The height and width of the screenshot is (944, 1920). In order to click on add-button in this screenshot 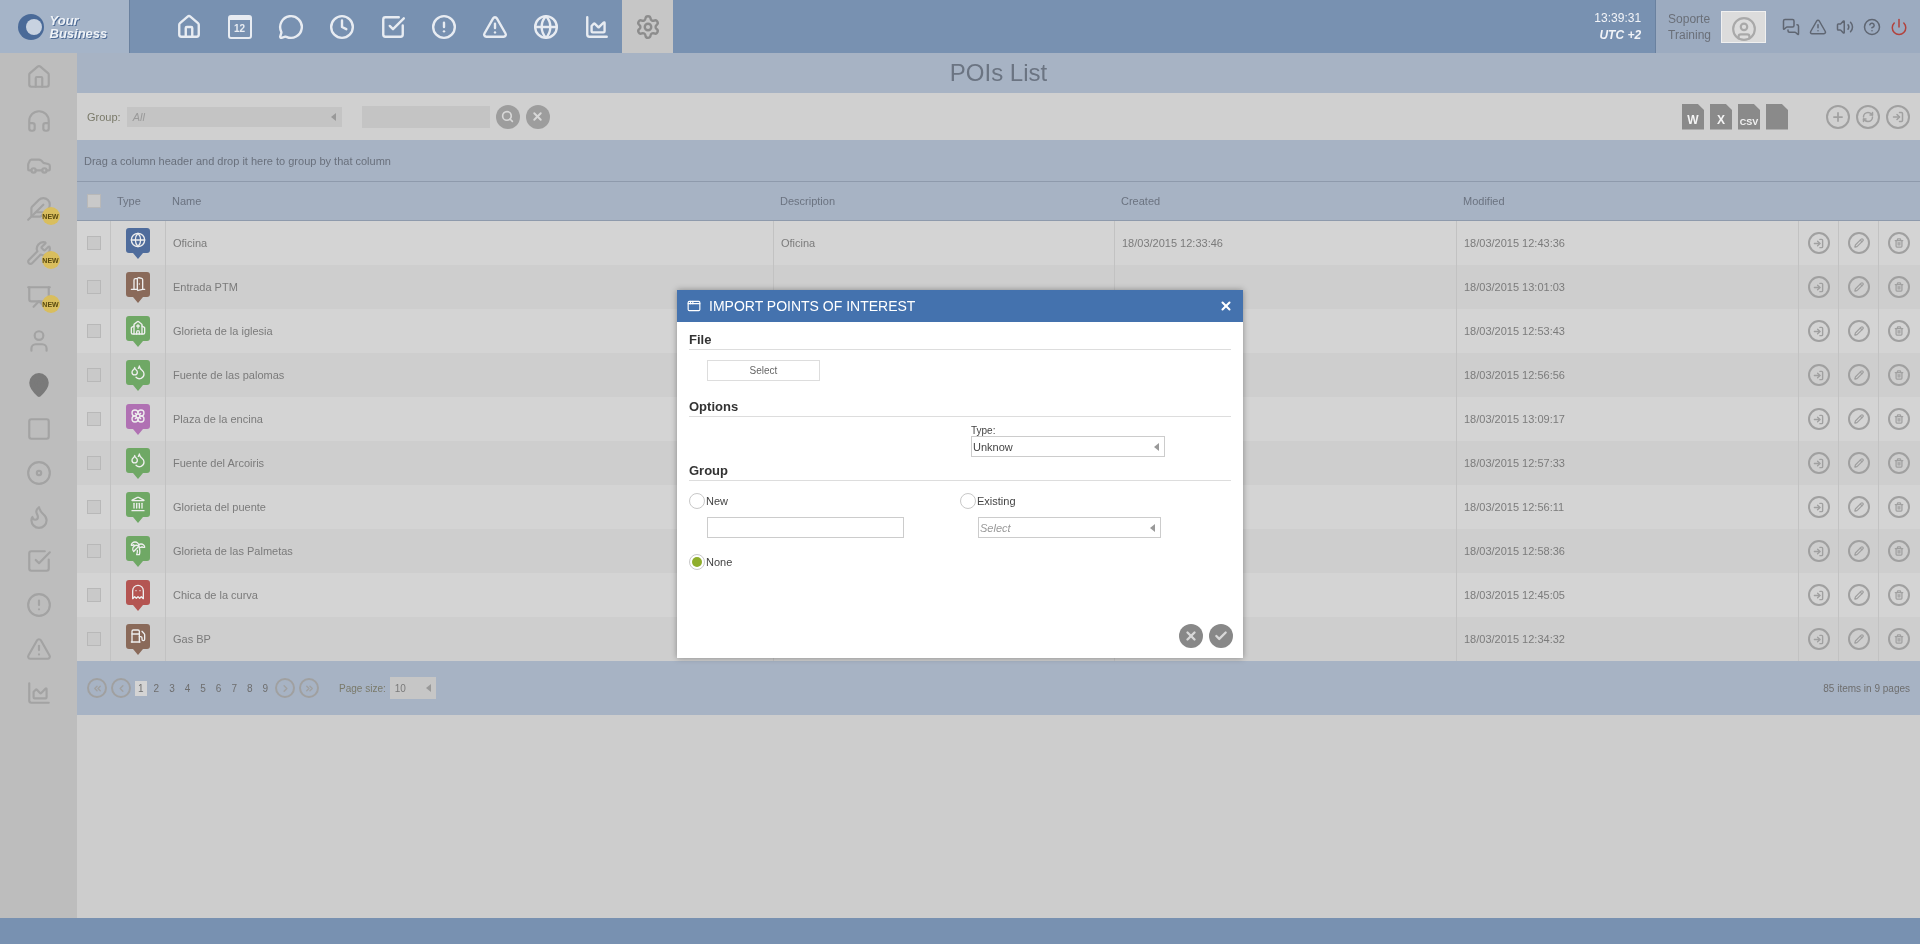, I will do `click(1838, 116)`.